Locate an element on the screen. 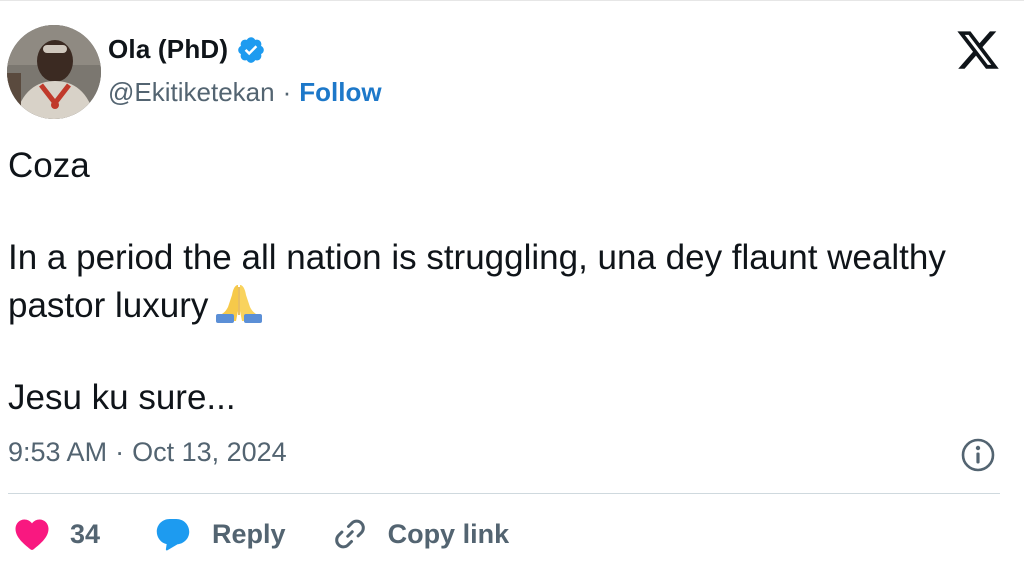 The image size is (1024, 563). avatar is located at coordinates (54, 72).